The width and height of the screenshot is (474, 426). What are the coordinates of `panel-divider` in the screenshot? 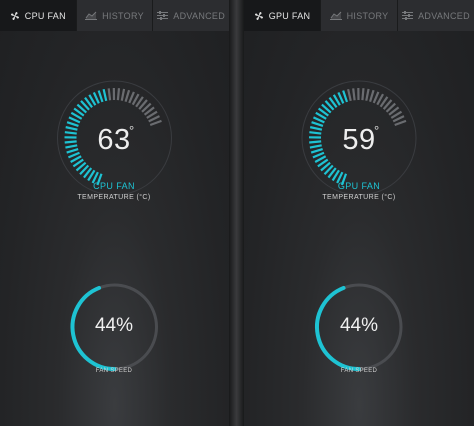 It's located at (236, 213).